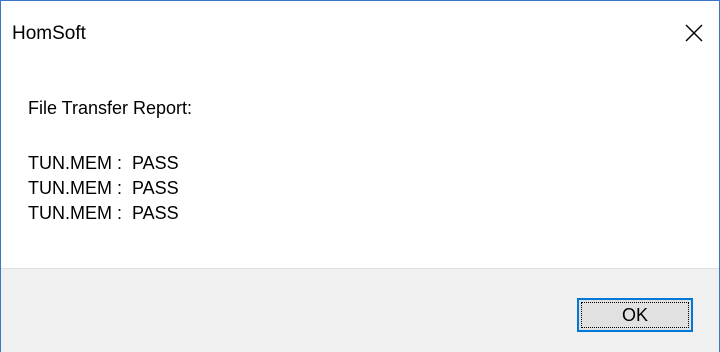 The image size is (720, 352). I want to click on ok-button: OK, so click(635, 315).